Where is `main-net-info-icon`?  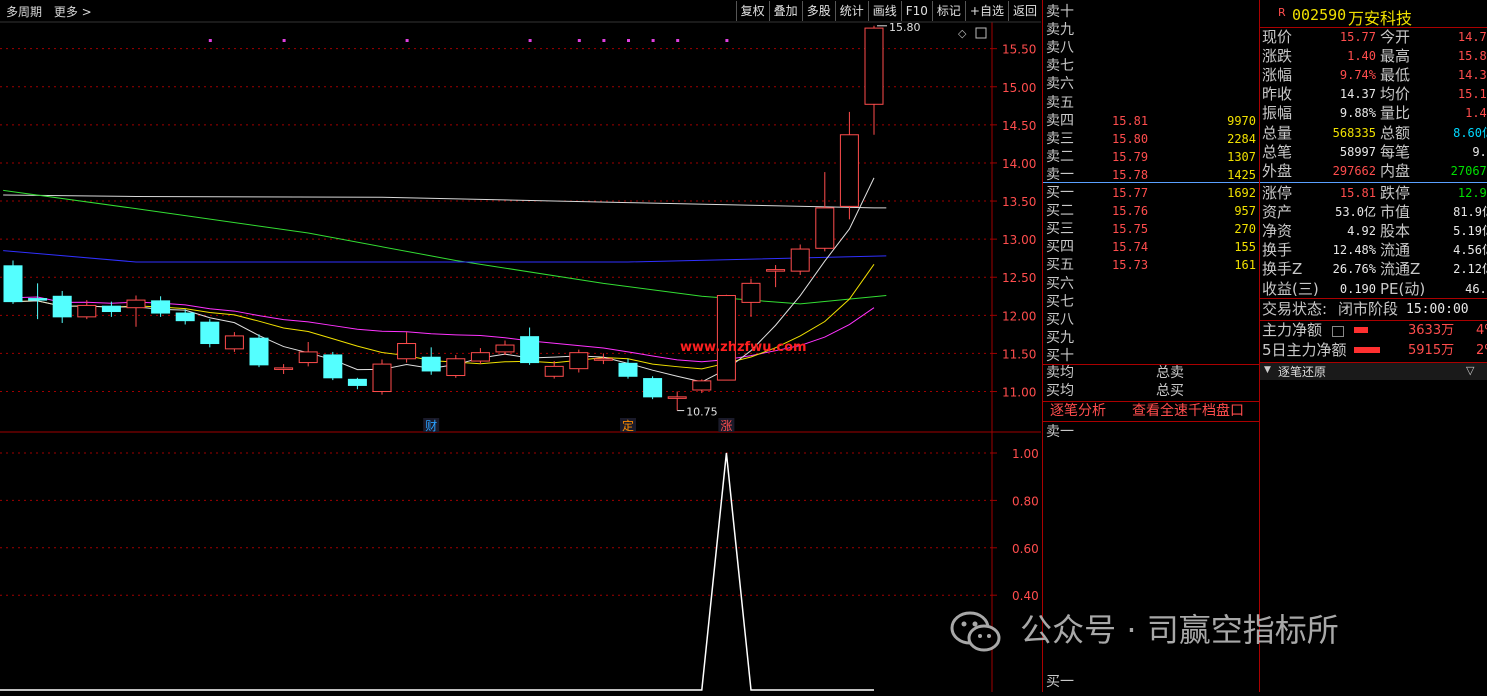
main-net-info-icon is located at coordinates (1338, 331).